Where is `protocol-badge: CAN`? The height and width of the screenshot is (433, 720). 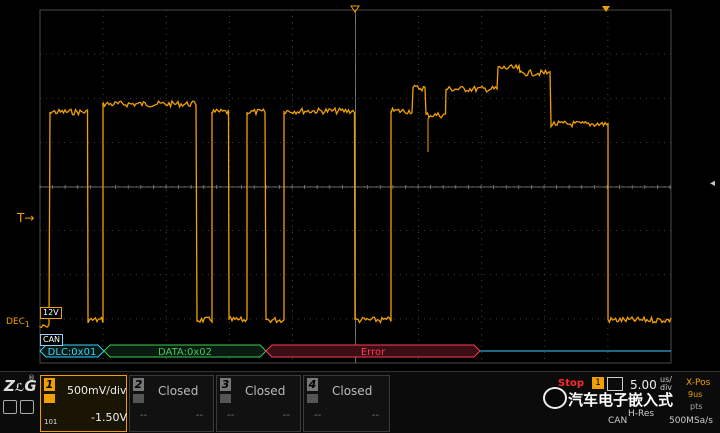
protocol-badge: CAN is located at coordinates (52, 340).